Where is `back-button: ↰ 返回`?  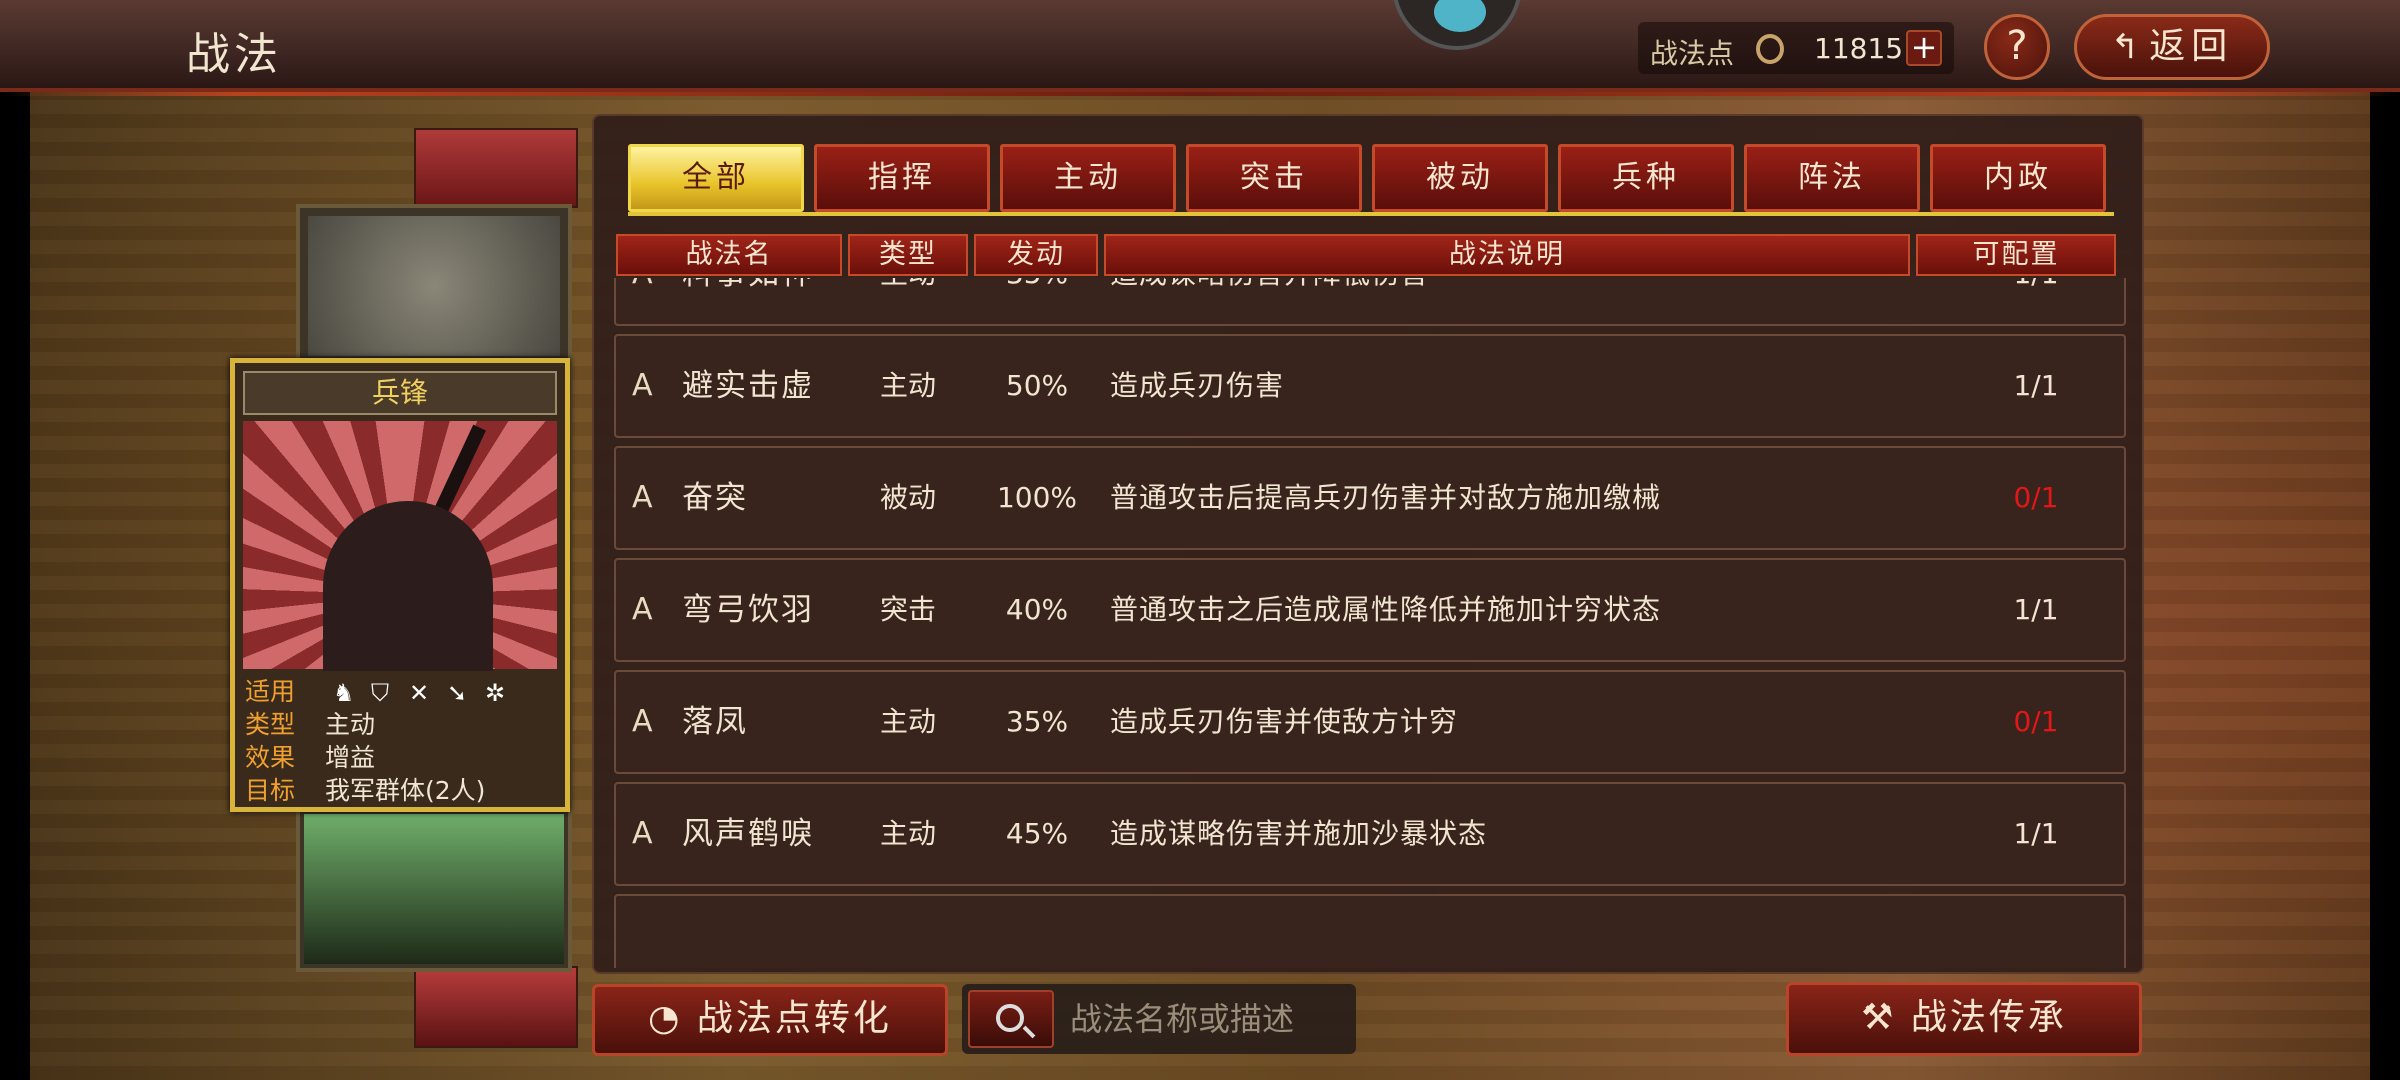
back-button: ↰ 返回 is located at coordinates (2172, 47).